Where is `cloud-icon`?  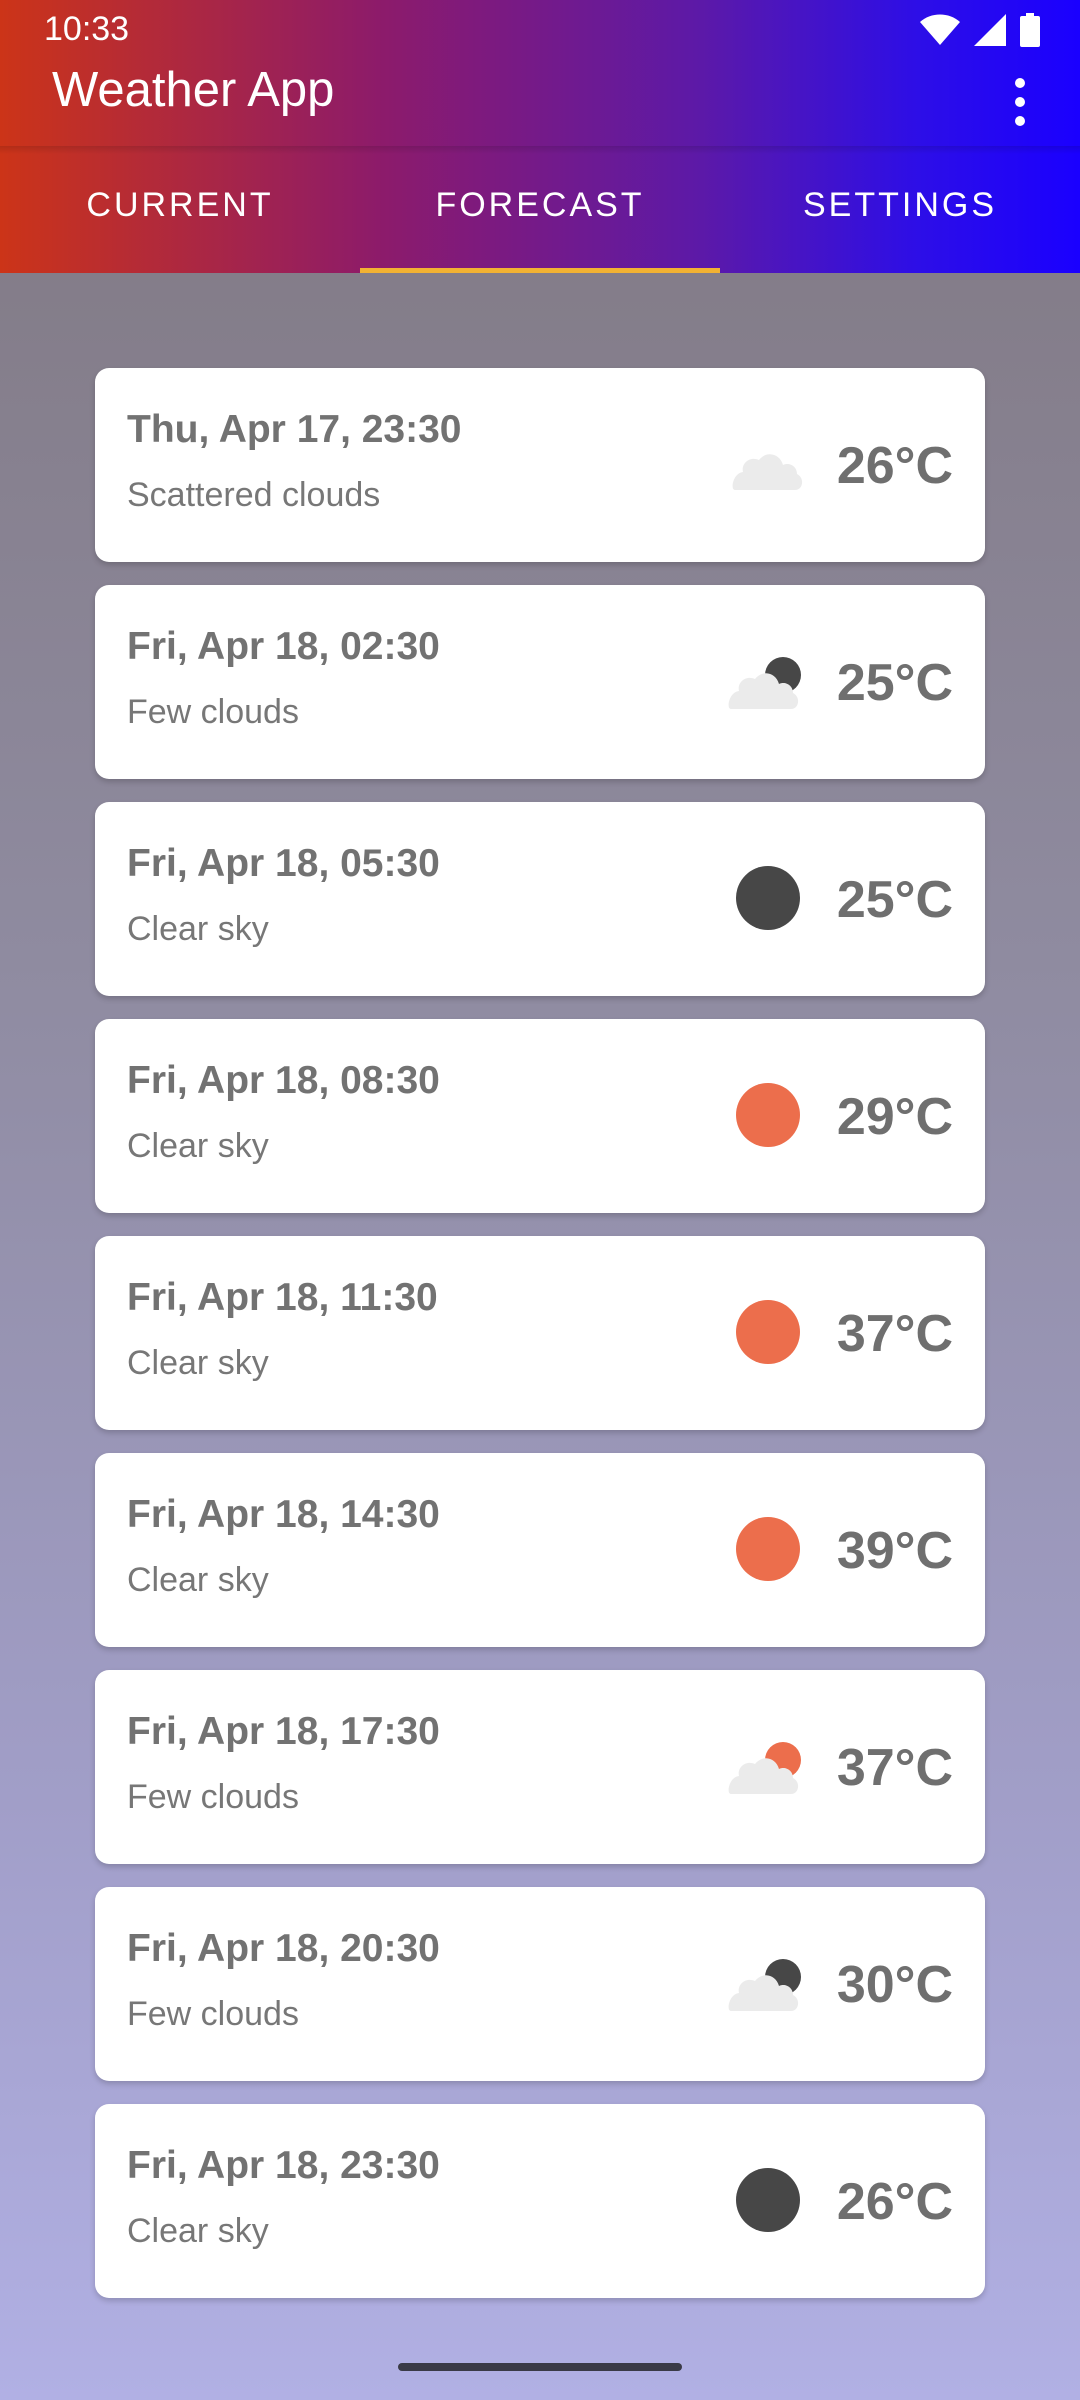 cloud-icon is located at coordinates (767, 472).